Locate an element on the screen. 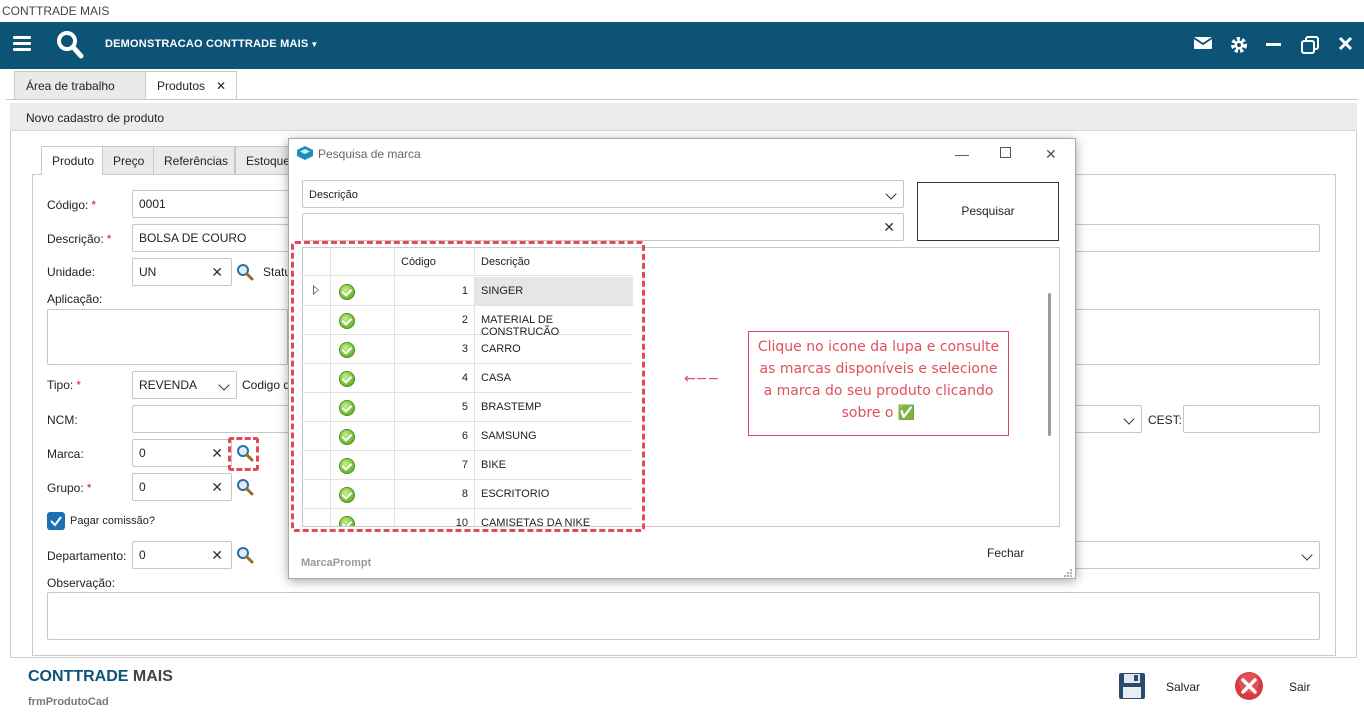 The image size is (1364, 726). tab-area-de-trabalho: Área de trabalho is located at coordinates (80, 85).